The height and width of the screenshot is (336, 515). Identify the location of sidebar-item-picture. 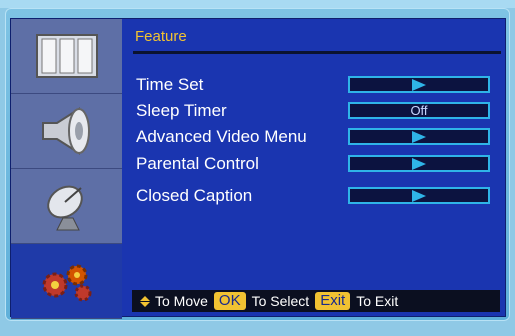
(66, 56).